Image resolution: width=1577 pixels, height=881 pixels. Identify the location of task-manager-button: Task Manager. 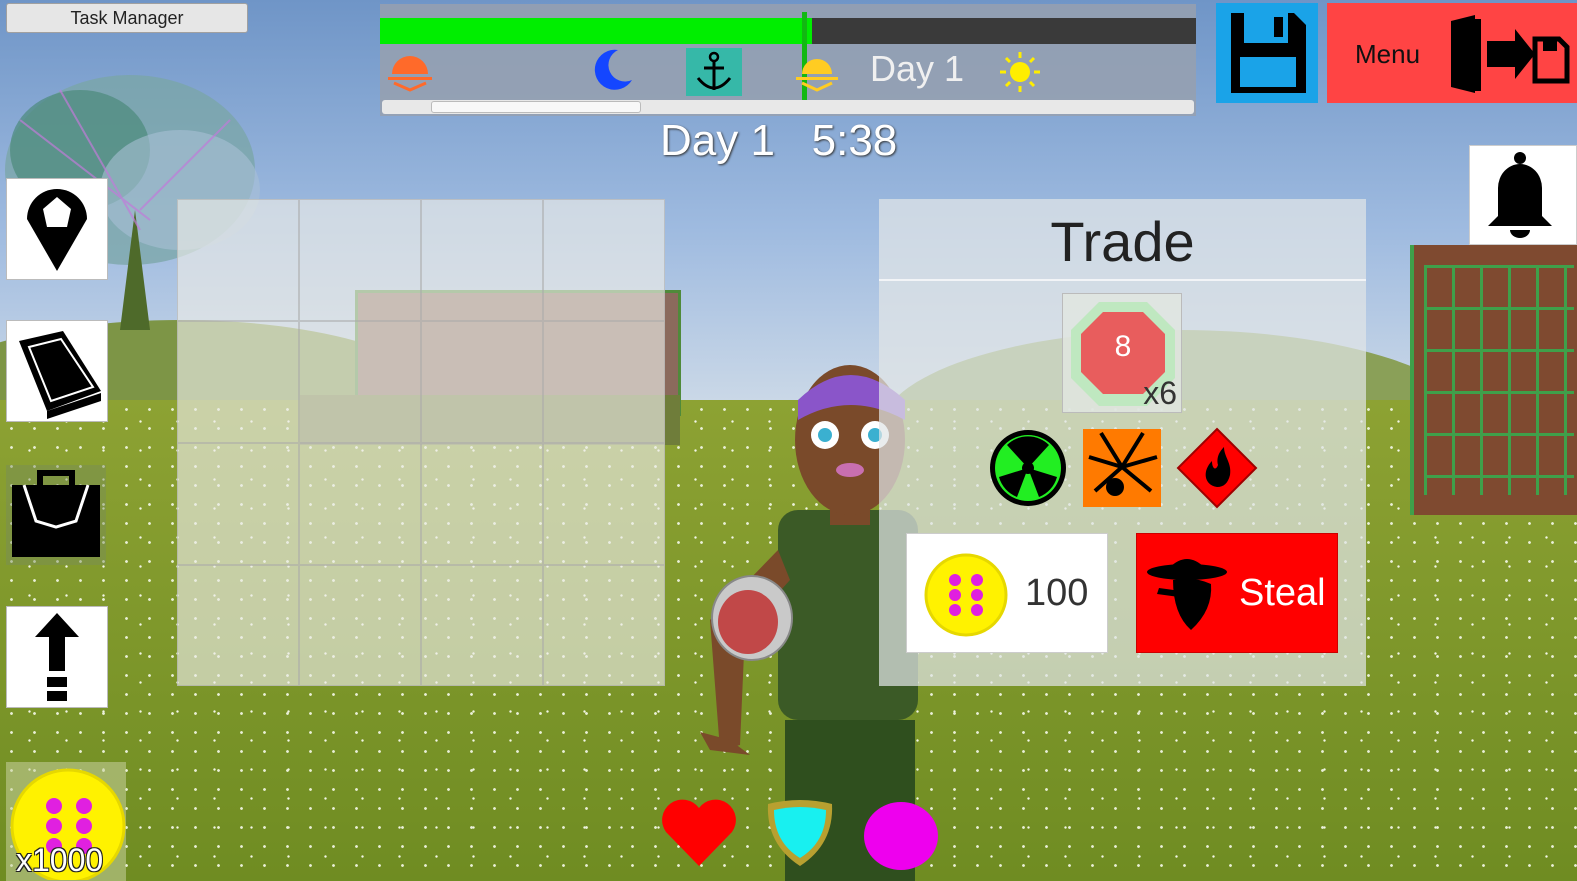
(127, 18).